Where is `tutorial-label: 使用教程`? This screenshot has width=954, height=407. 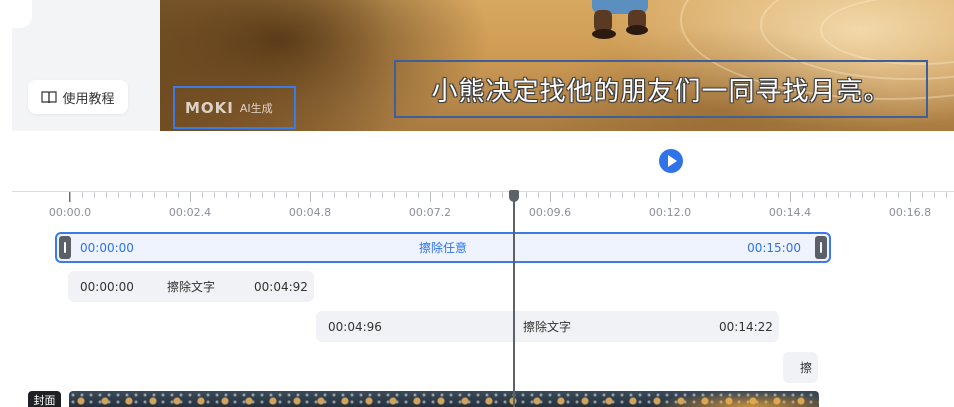
tutorial-label: 使用教程 is located at coordinates (88, 99).